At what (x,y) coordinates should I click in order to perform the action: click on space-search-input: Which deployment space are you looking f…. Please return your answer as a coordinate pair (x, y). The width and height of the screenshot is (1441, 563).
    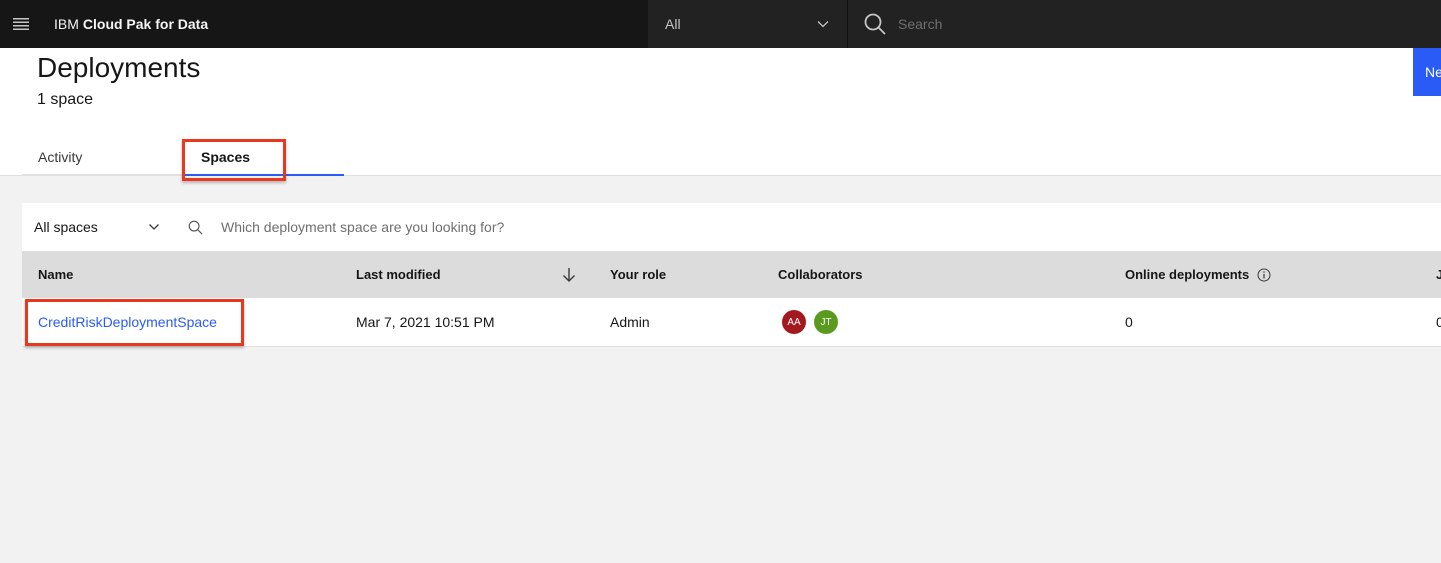
    Looking at the image, I should click on (338, 227).